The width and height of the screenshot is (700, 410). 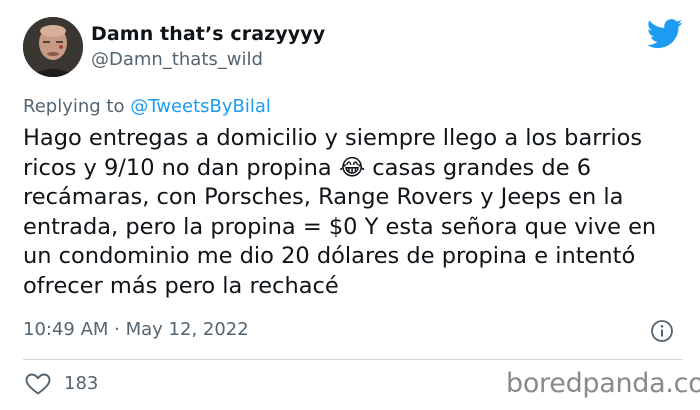 I want to click on tweet-timestamp: 10:49 AM · May 12, 2022, so click(x=136, y=329).